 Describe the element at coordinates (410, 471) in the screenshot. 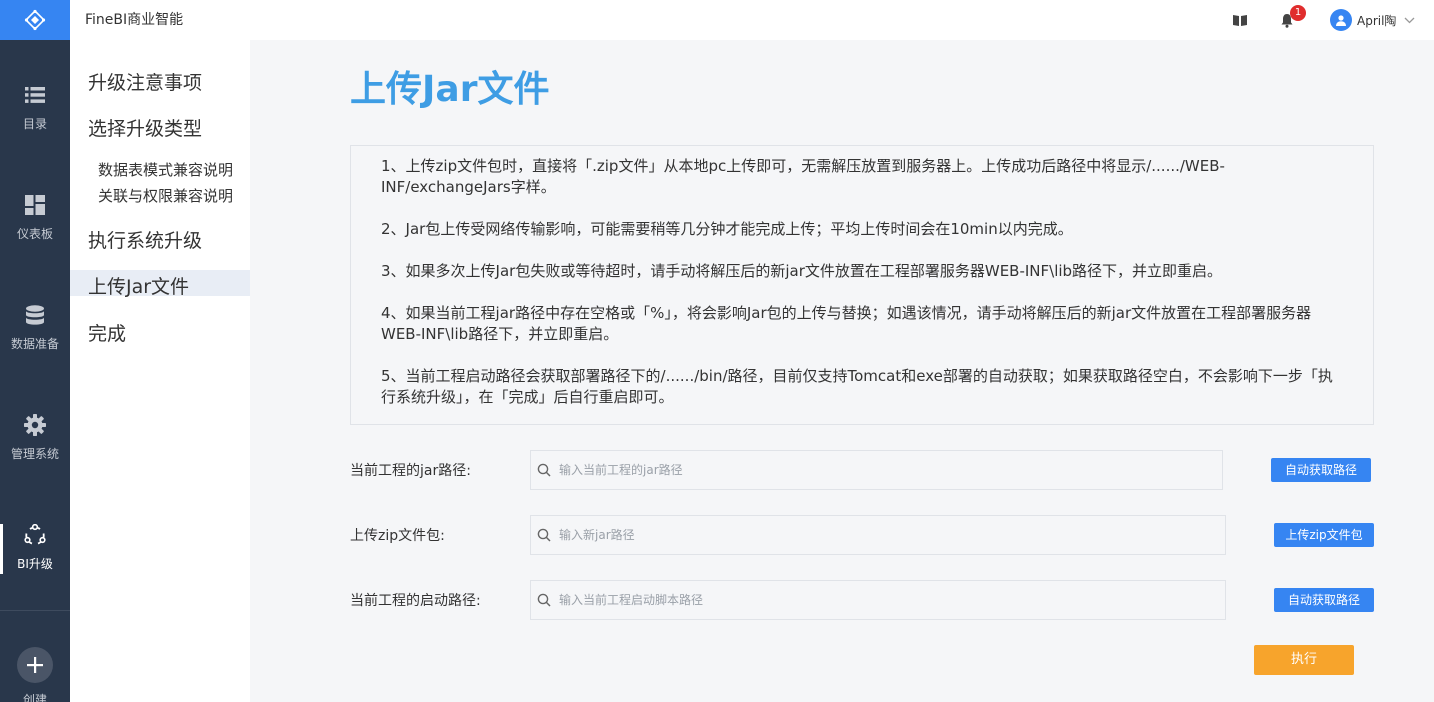

I see `jar-path-label: 当前工程的jar路径:` at that location.